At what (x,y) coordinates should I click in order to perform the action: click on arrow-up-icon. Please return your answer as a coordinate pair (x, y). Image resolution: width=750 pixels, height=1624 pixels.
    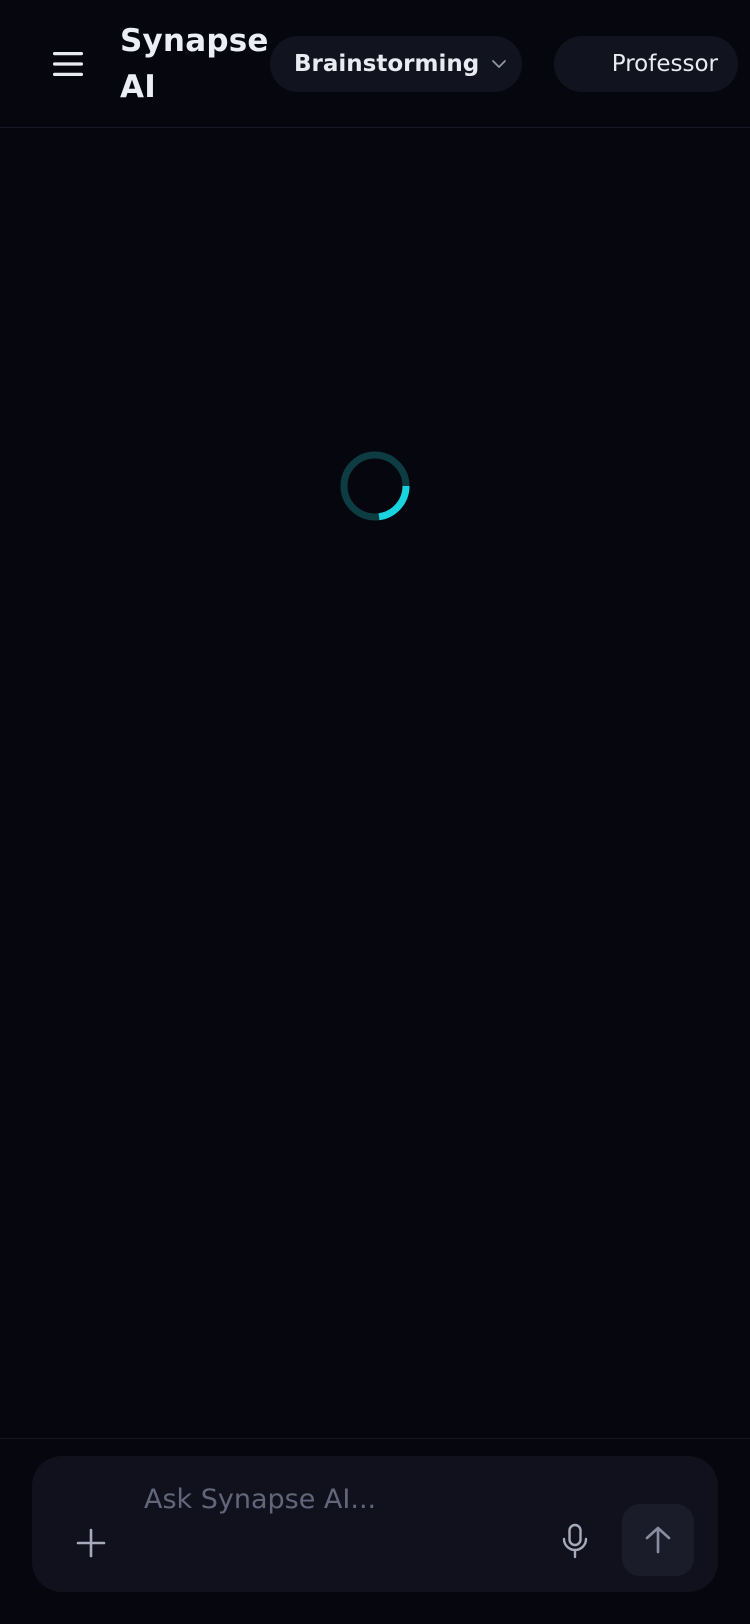
    Looking at the image, I should click on (658, 1540).